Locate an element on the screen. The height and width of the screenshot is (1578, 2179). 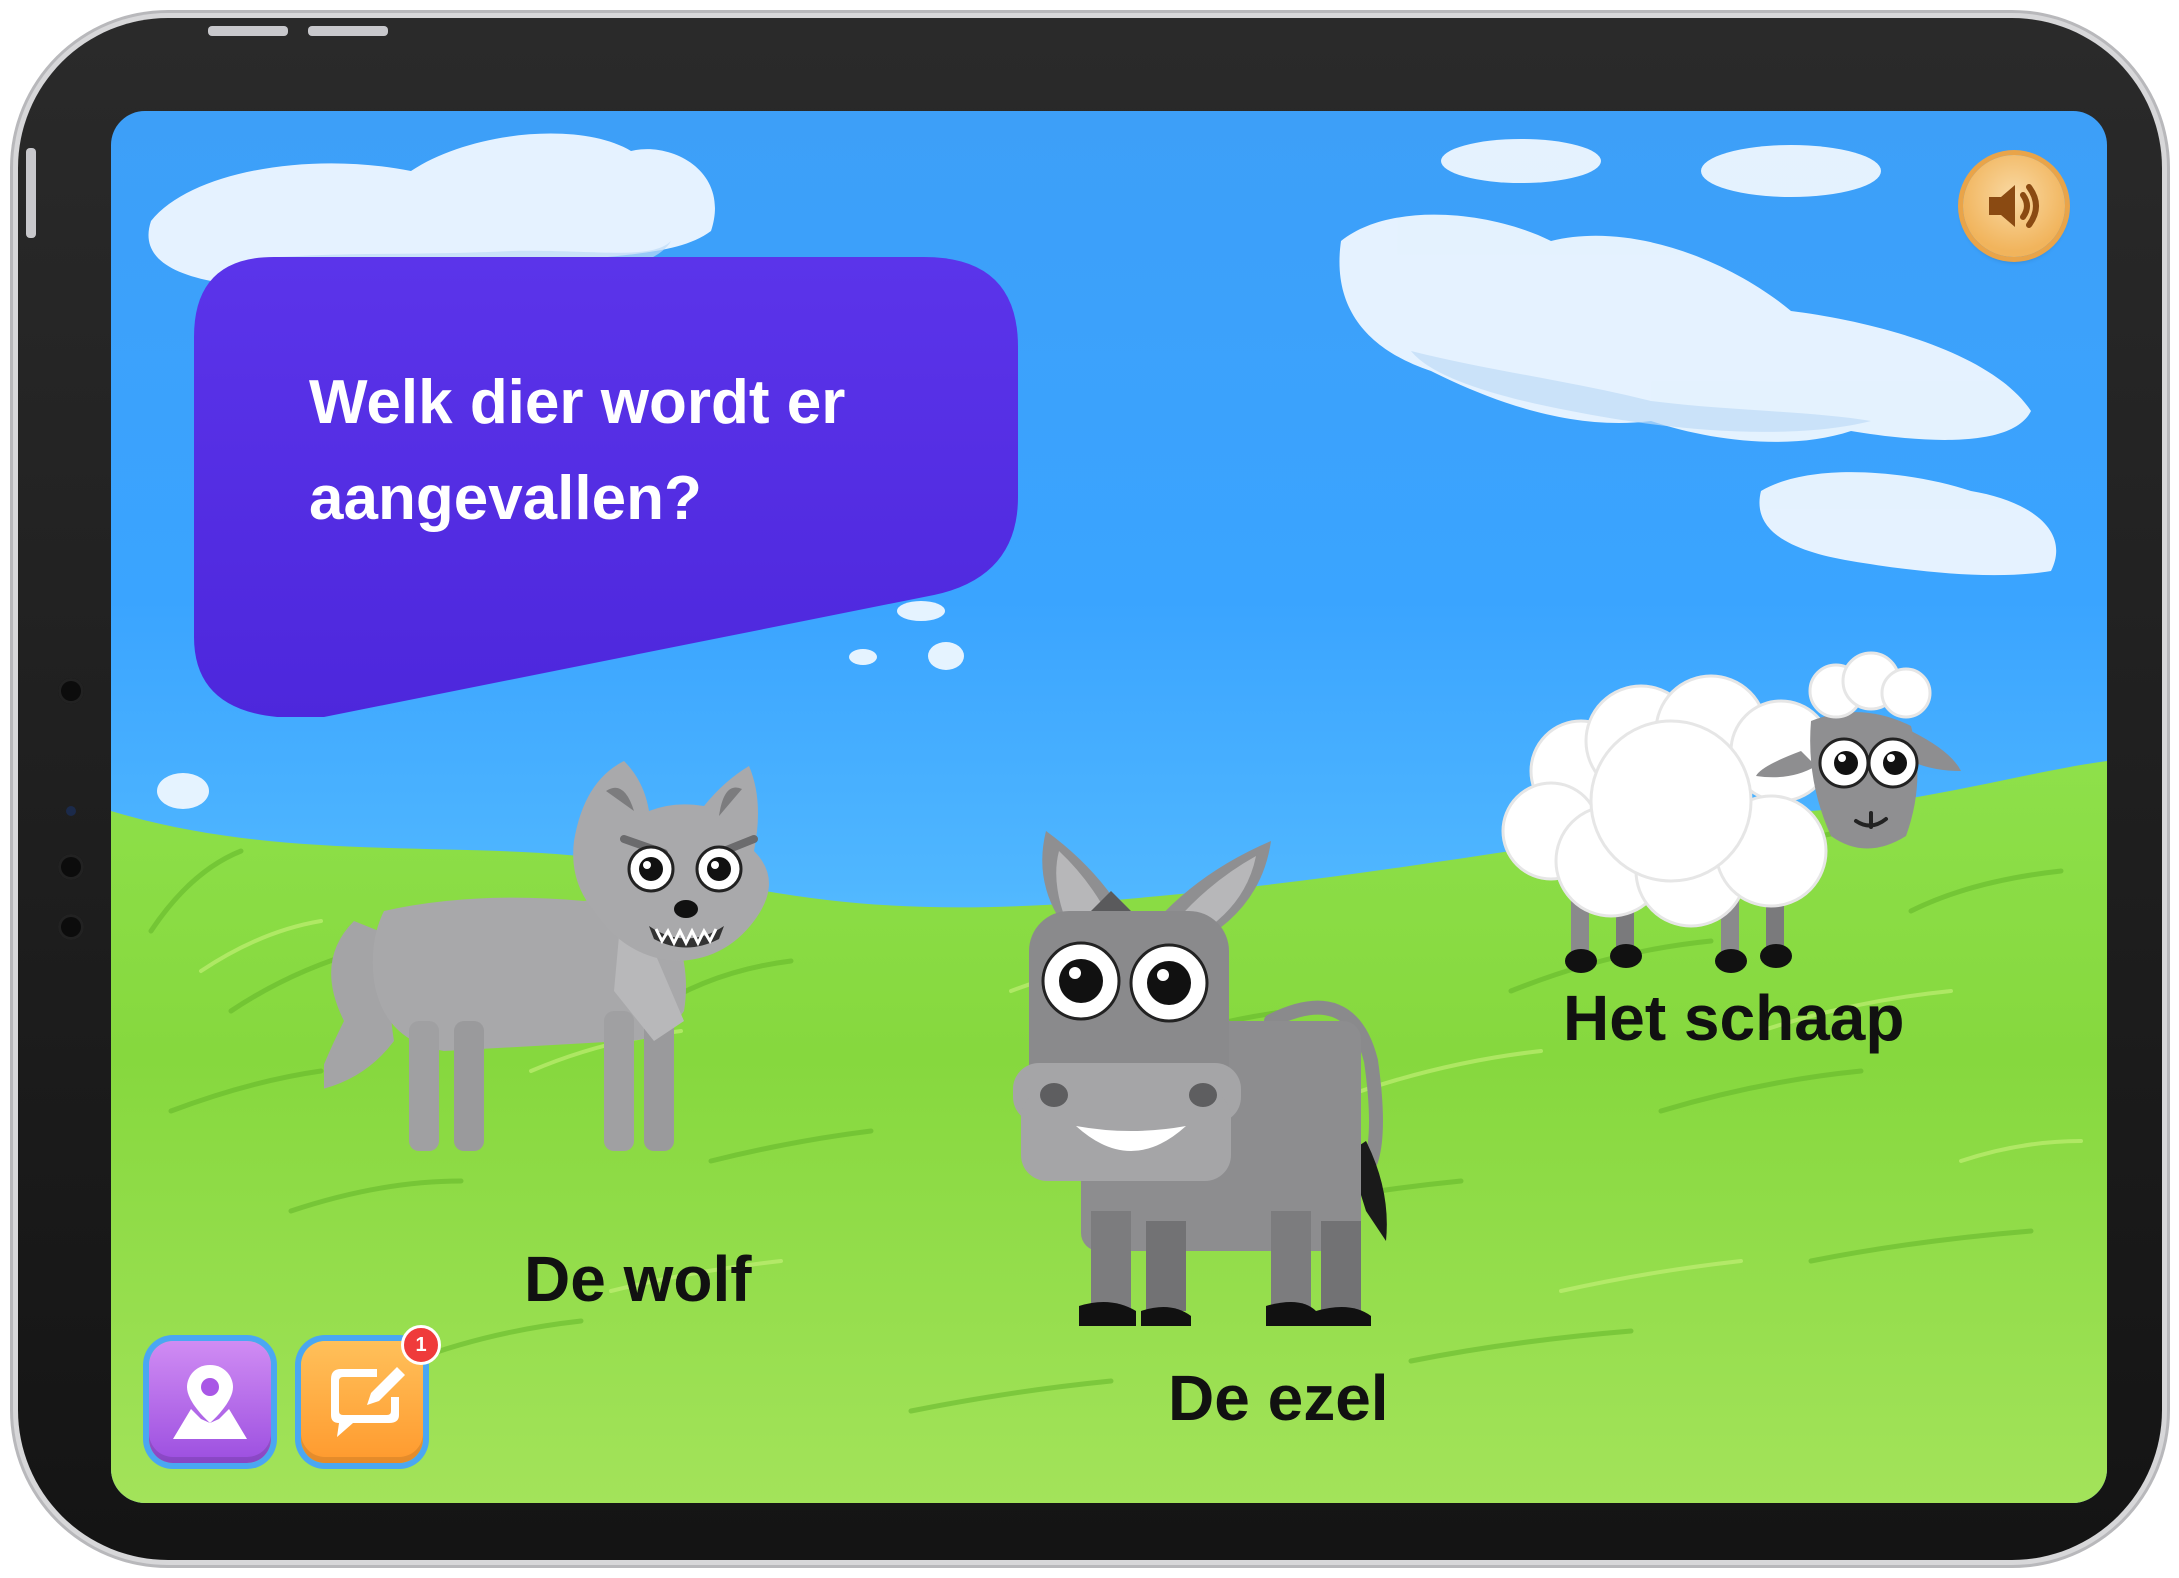
camera-lens is located at coordinates (71, 811).